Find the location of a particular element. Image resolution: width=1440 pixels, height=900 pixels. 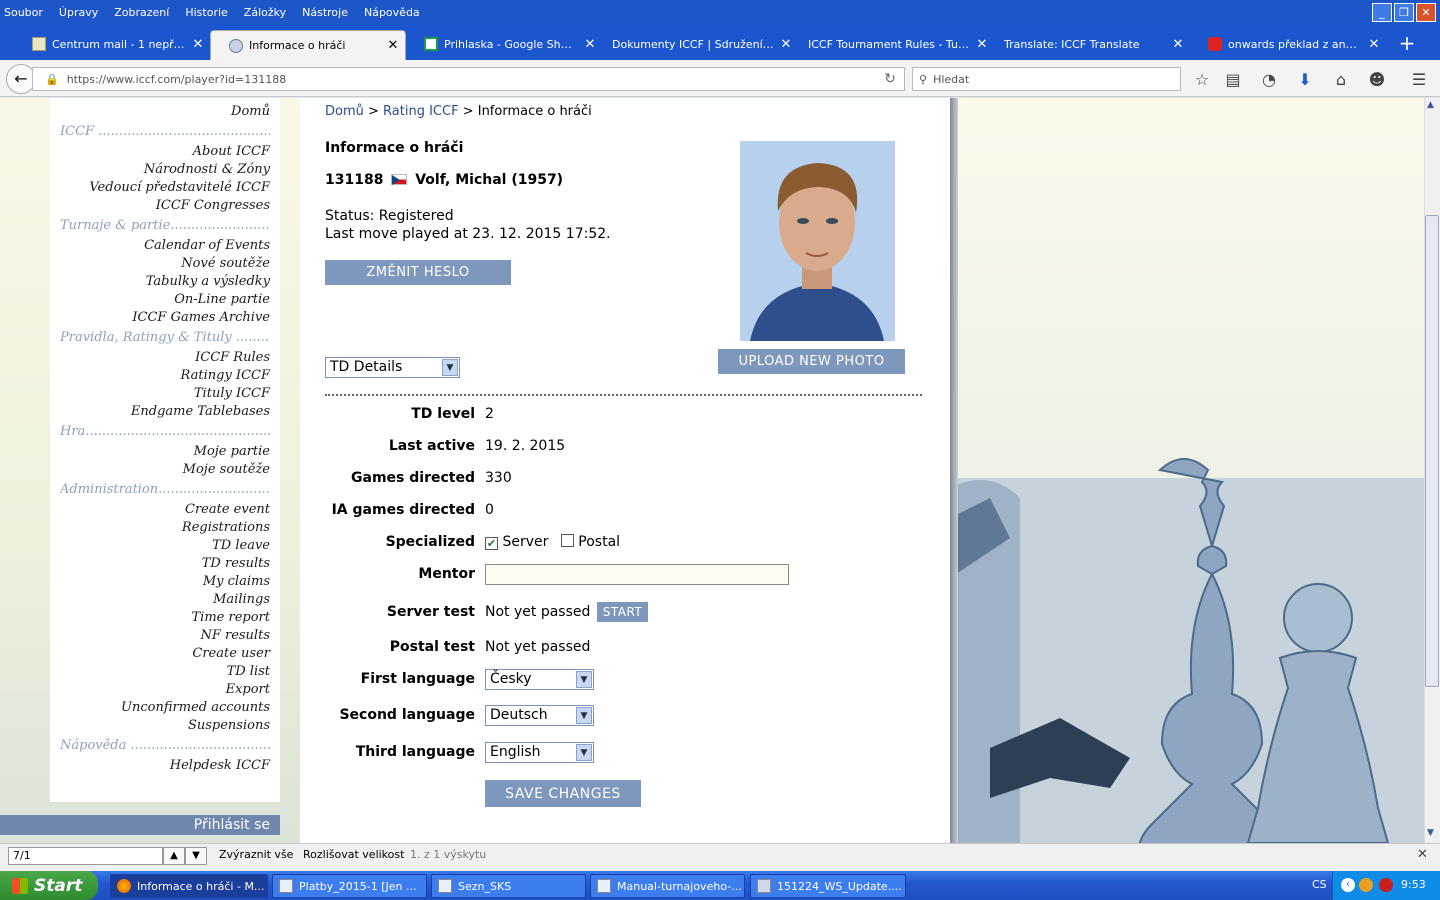

sidebar-item-about: About ICCF is located at coordinates (231, 151).